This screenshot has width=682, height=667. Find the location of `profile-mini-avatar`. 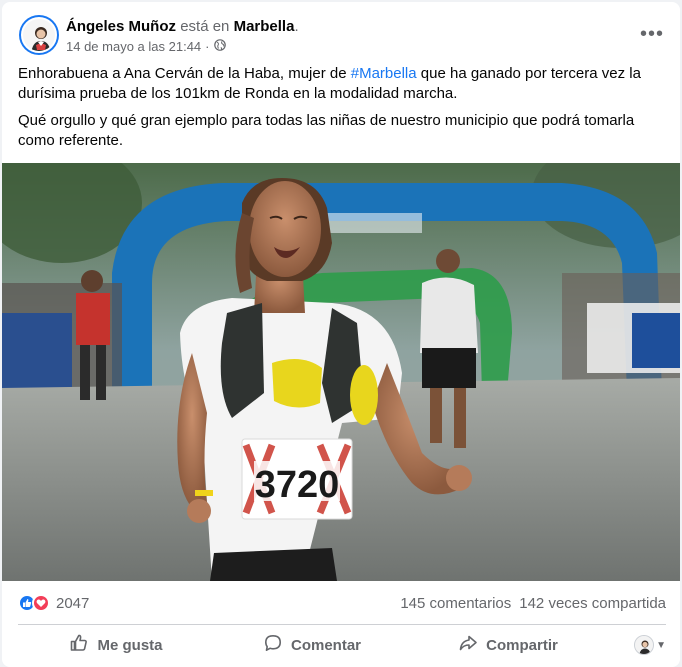

profile-mini-avatar is located at coordinates (644, 645).